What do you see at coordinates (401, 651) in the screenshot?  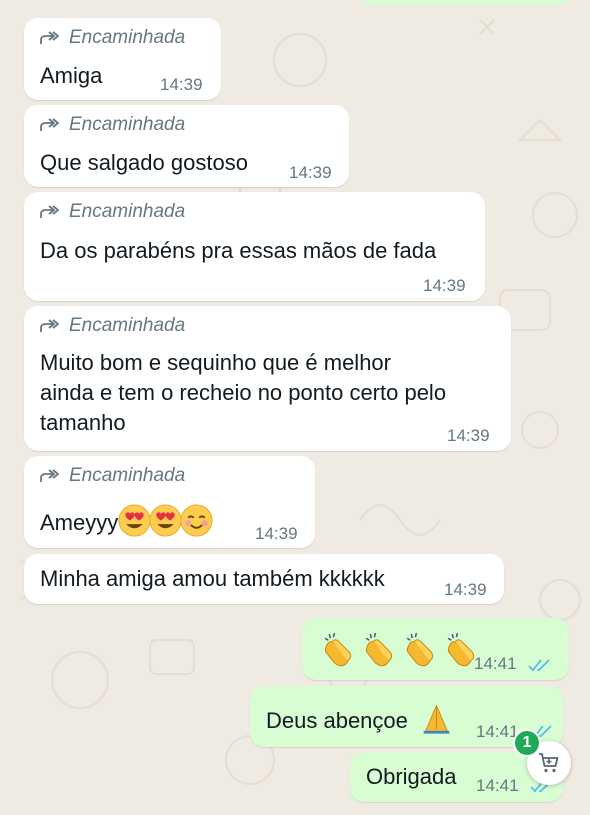 I see `message-emojis` at bounding box center [401, 651].